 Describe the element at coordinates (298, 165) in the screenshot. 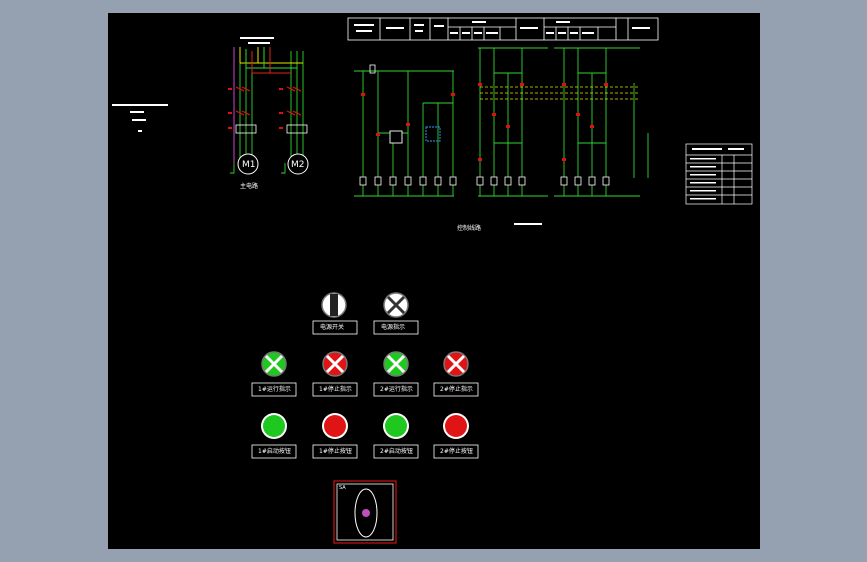

I see `motor-label-m2: M2` at that location.